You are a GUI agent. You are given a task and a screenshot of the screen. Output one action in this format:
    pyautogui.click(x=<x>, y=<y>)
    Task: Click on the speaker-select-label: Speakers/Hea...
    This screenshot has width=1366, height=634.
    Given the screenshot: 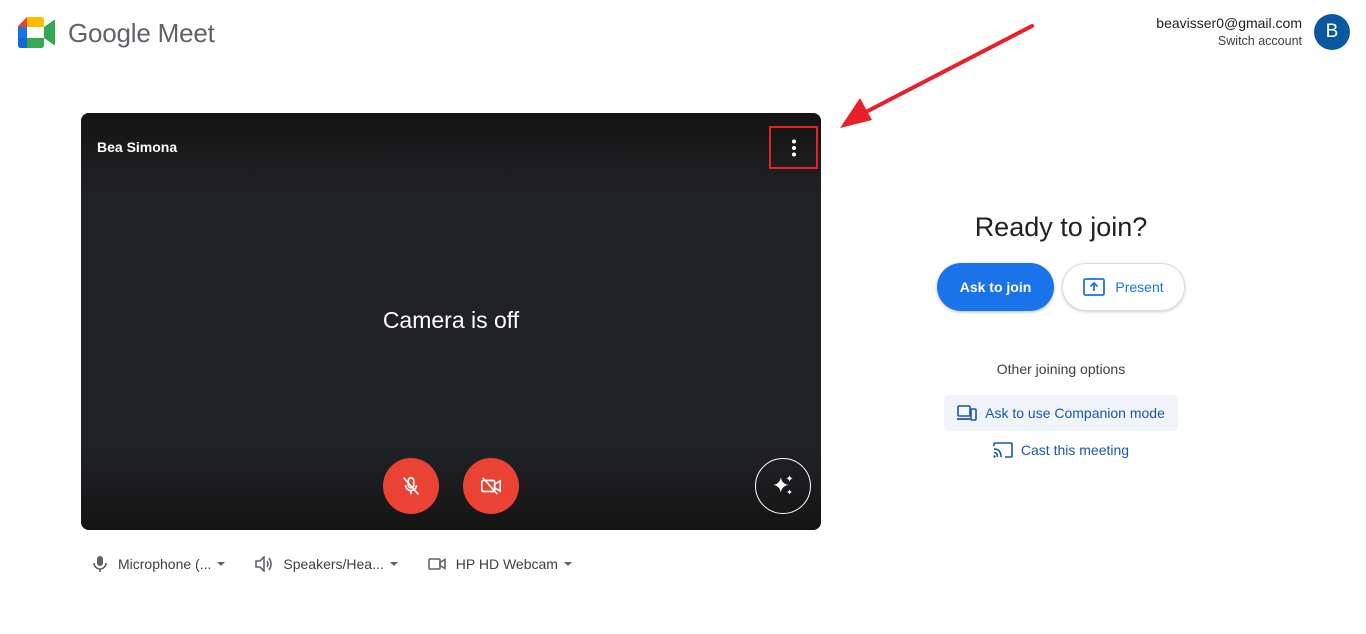 What is the action you would take?
    pyautogui.click(x=333, y=564)
    